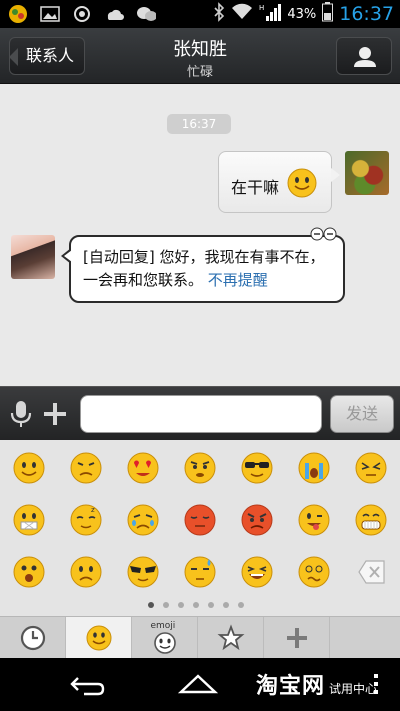  Describe the element at coordinates (328, 14) in the screenshot. I see `battery-icon` at that location.